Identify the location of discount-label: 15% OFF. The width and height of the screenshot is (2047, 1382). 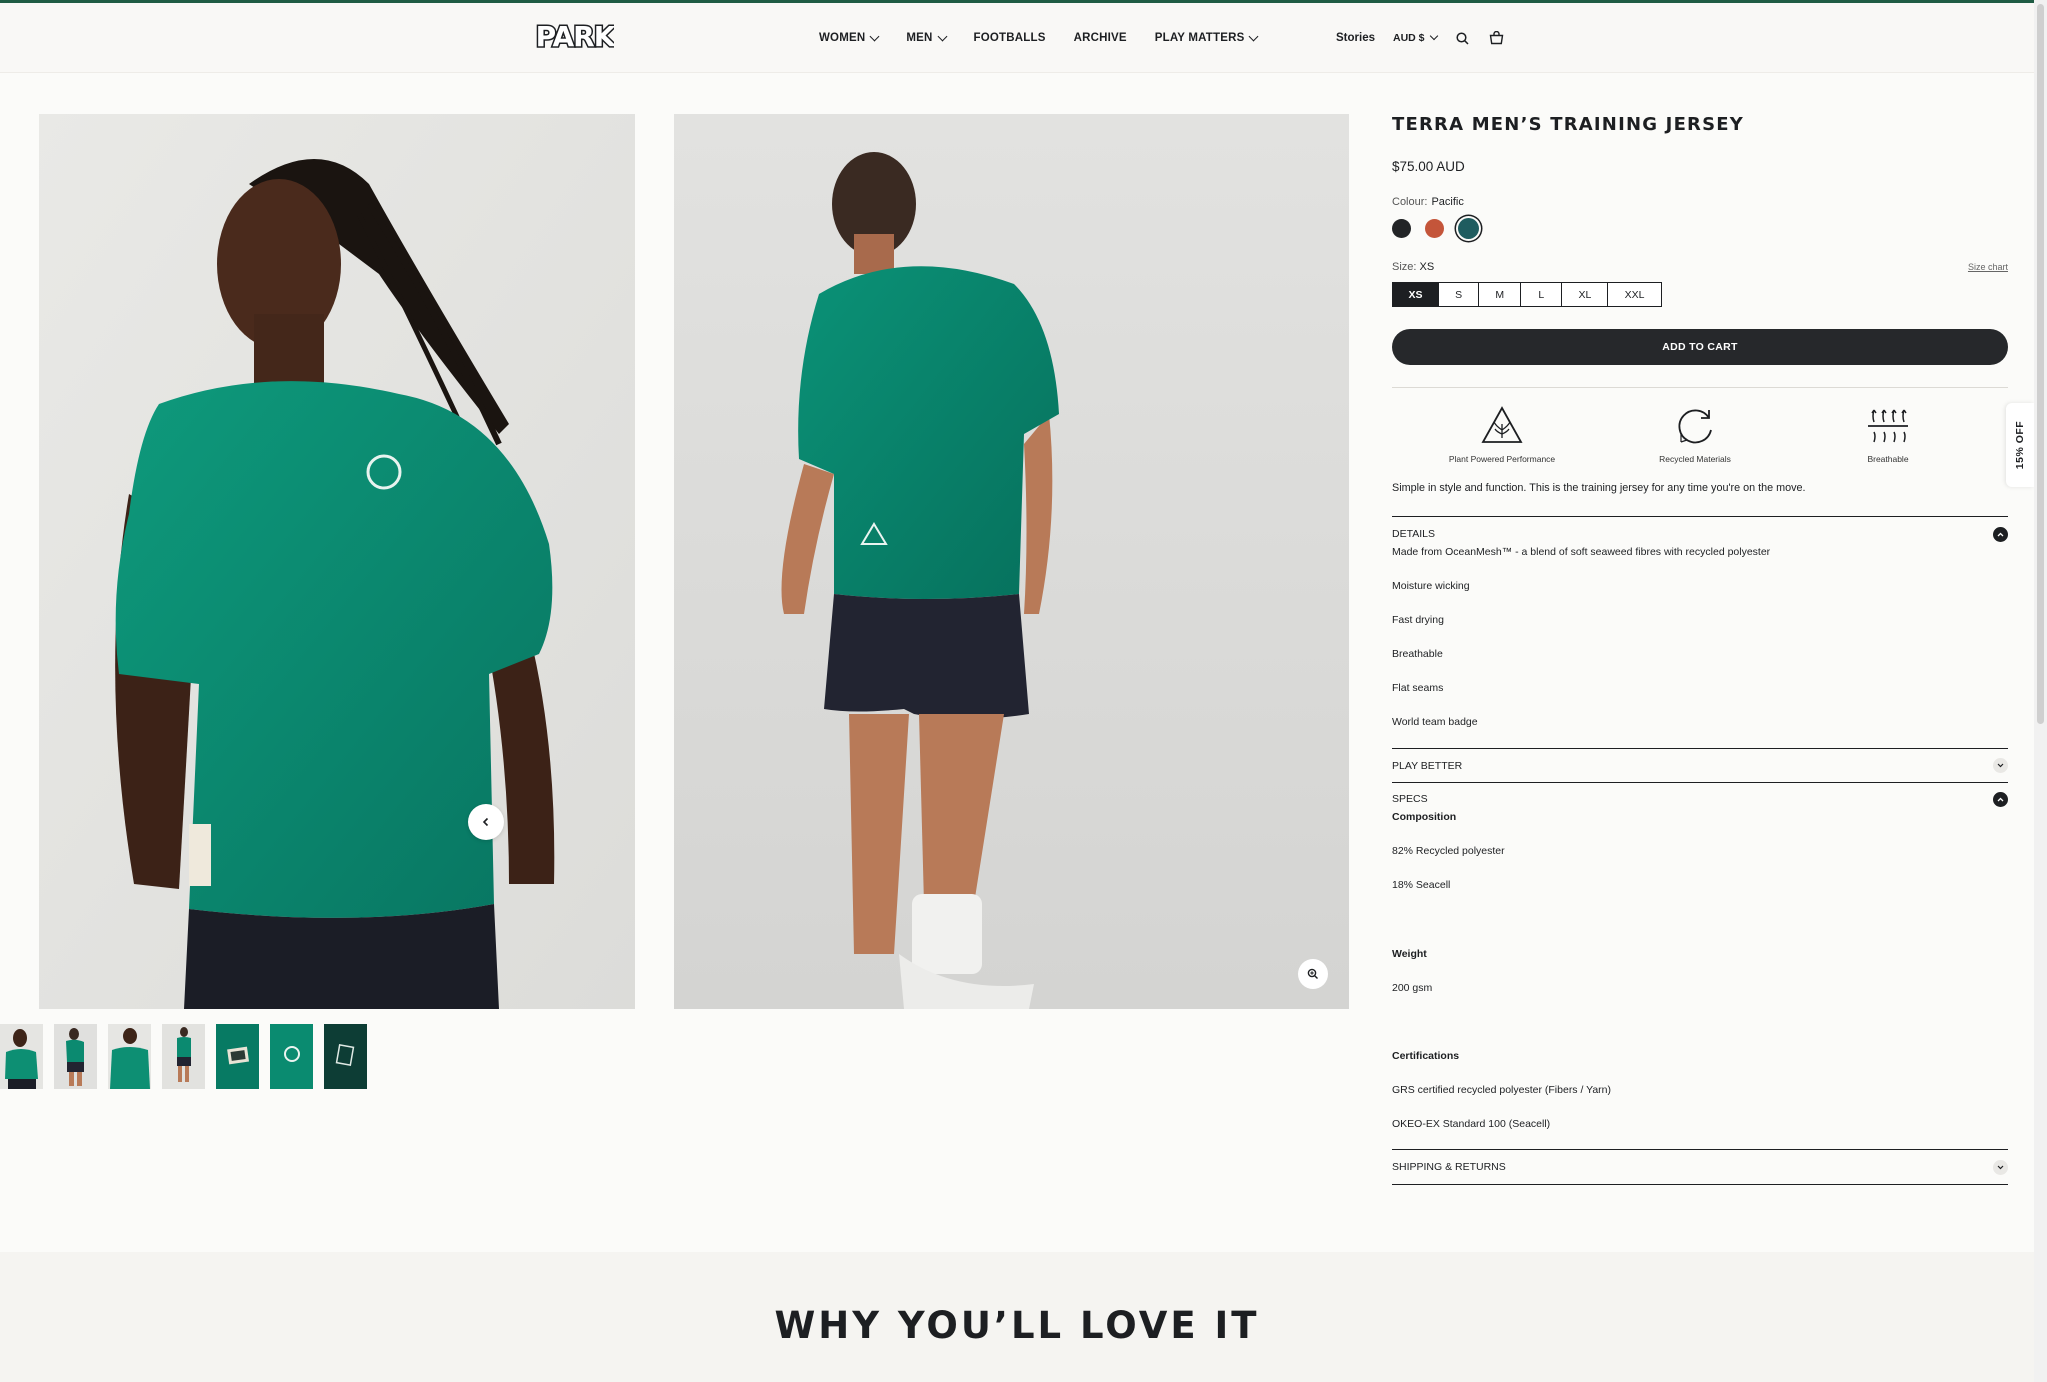
(2020, 445).